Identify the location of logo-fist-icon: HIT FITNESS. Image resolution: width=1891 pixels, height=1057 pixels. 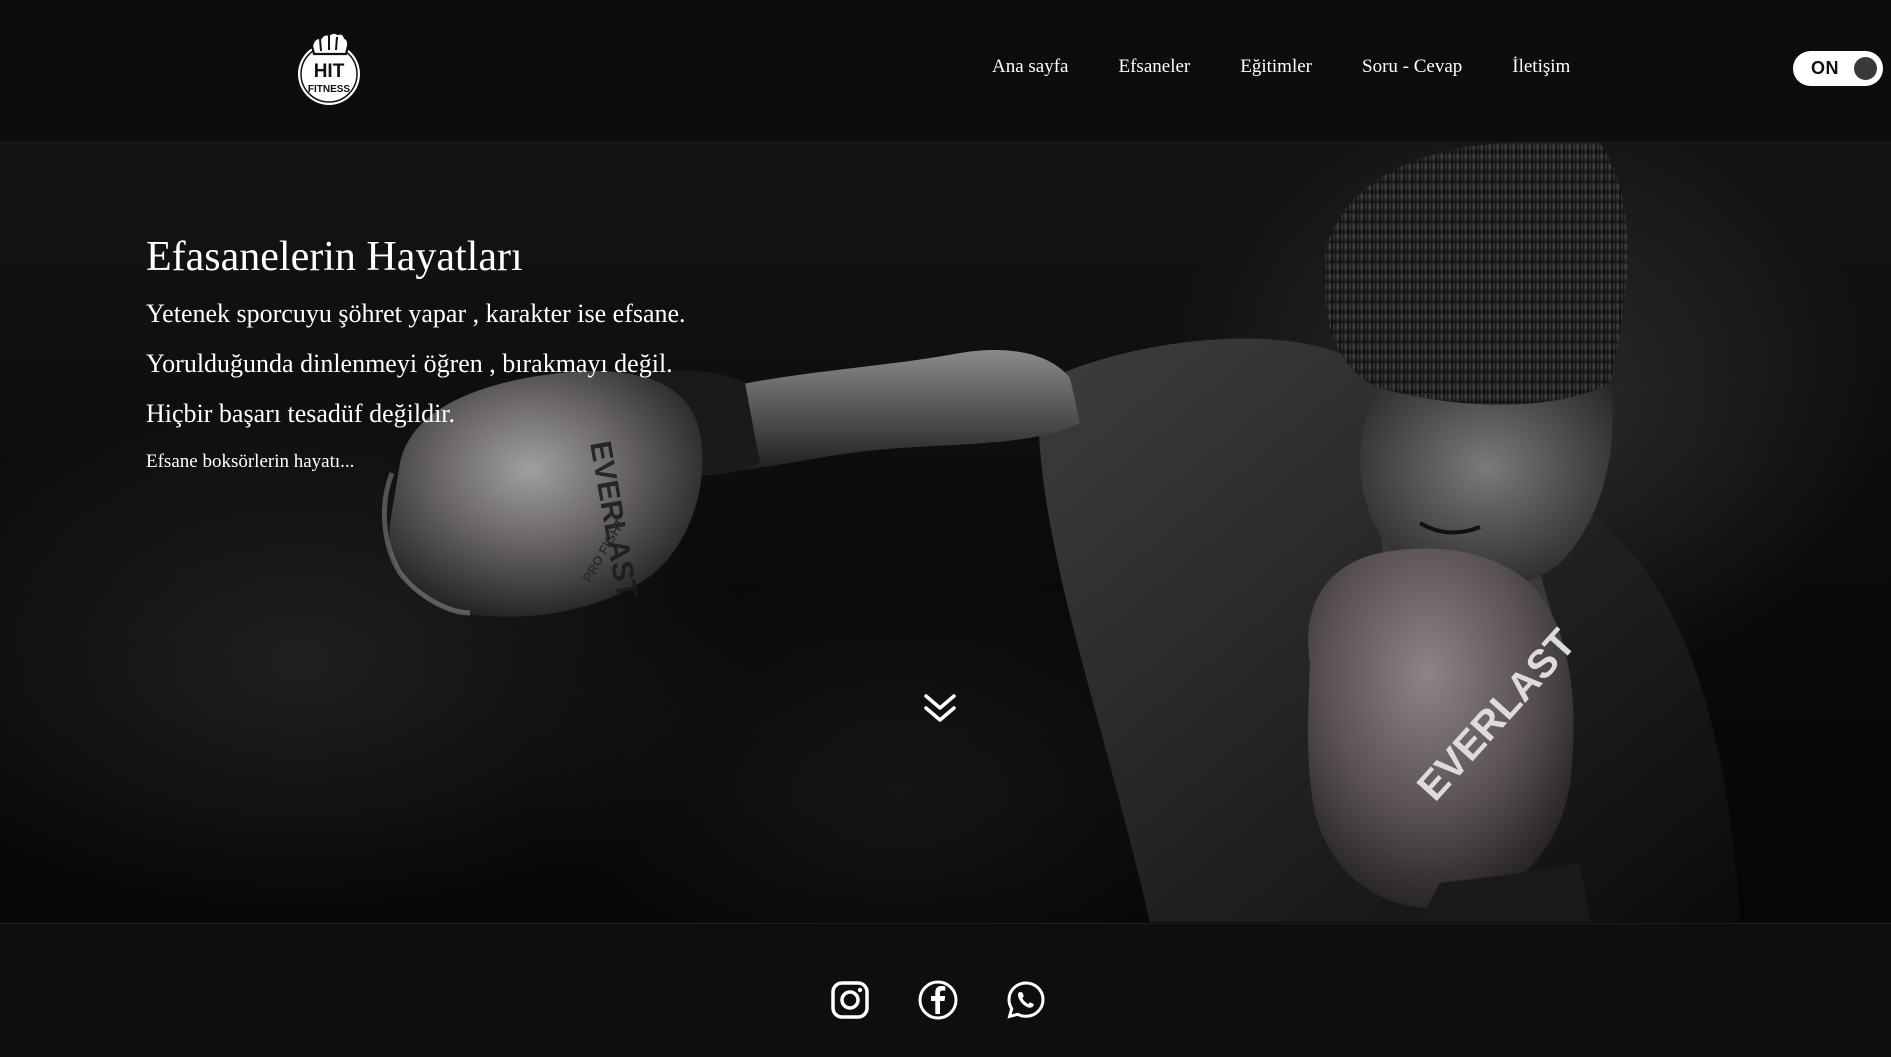
(329, 68).